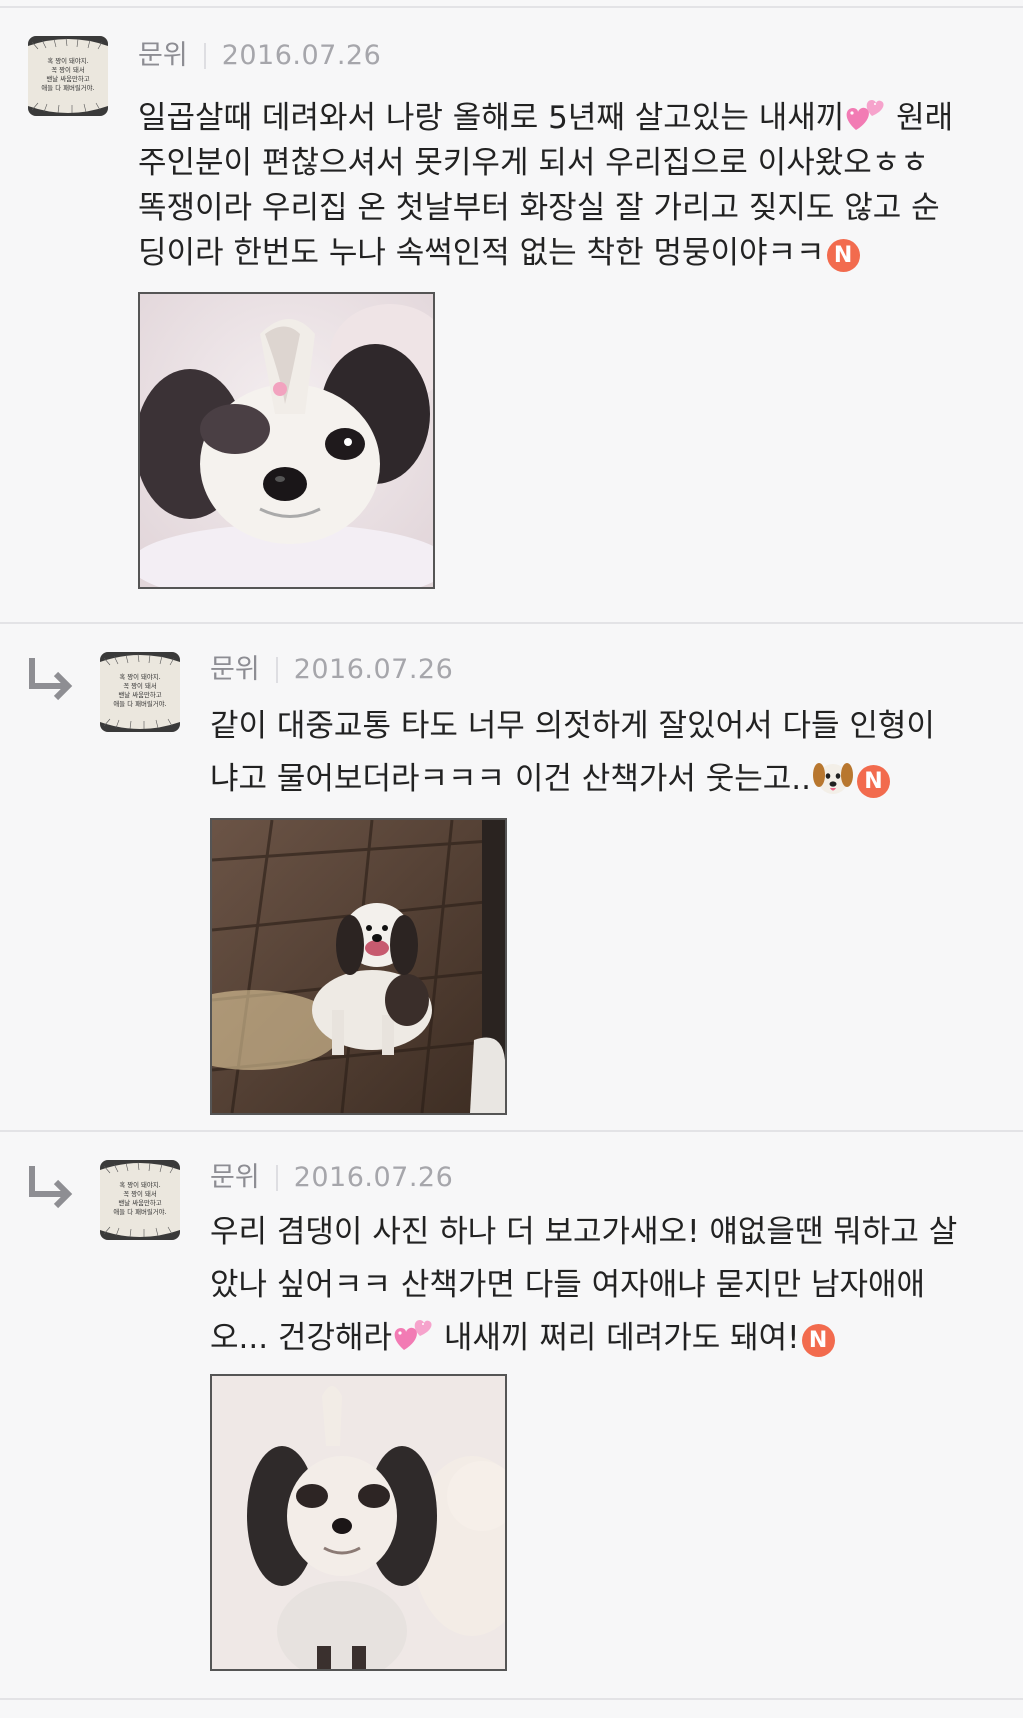  Describe the element at coordinates (584, 1232) in the screenshot. I see `text-line: 우리 겸댕이 사진 하나 더 보고가새오! 얘없을땐 뭐하고 살` at that location.